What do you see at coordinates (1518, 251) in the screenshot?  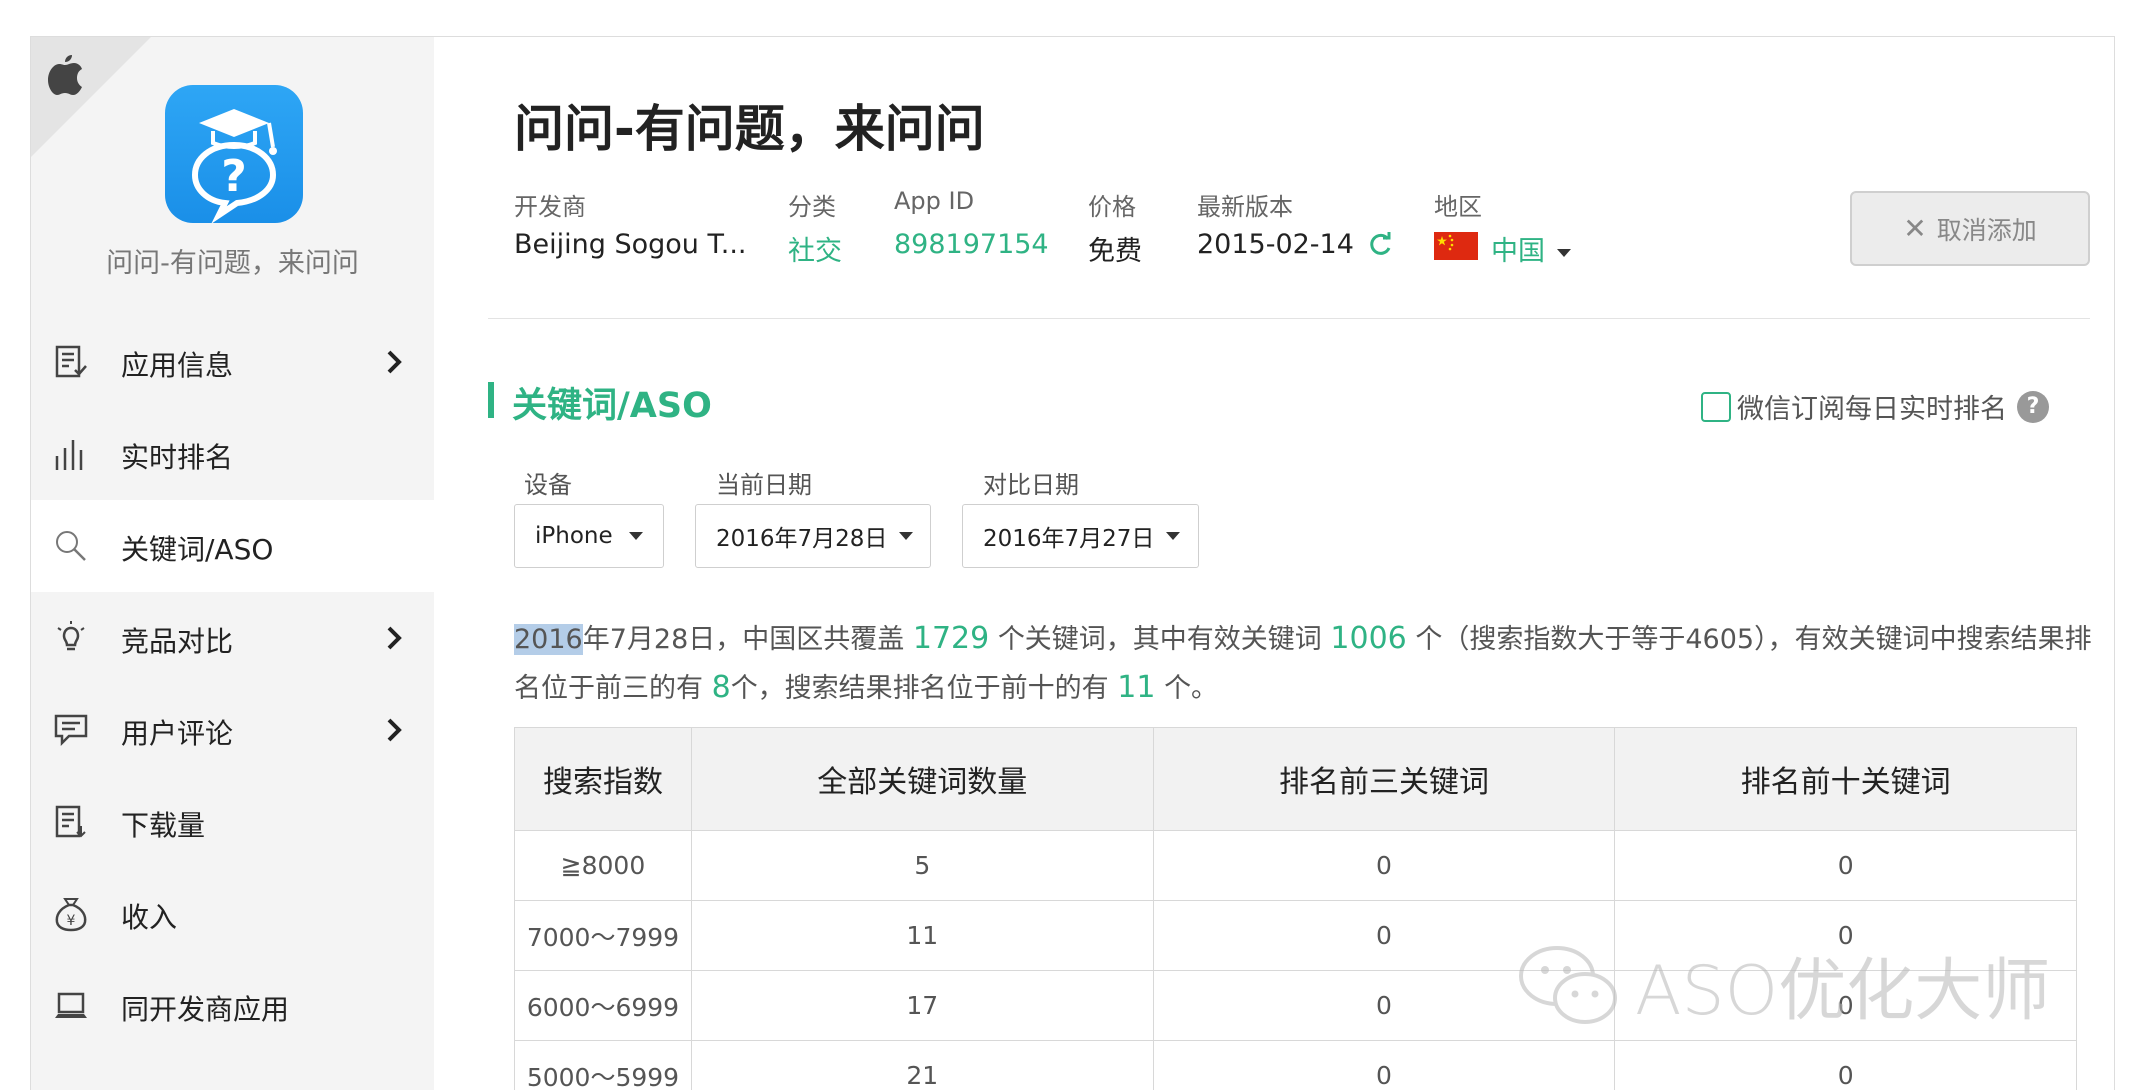 I see `region-value: 中国` at bounding box center [1518, 251].